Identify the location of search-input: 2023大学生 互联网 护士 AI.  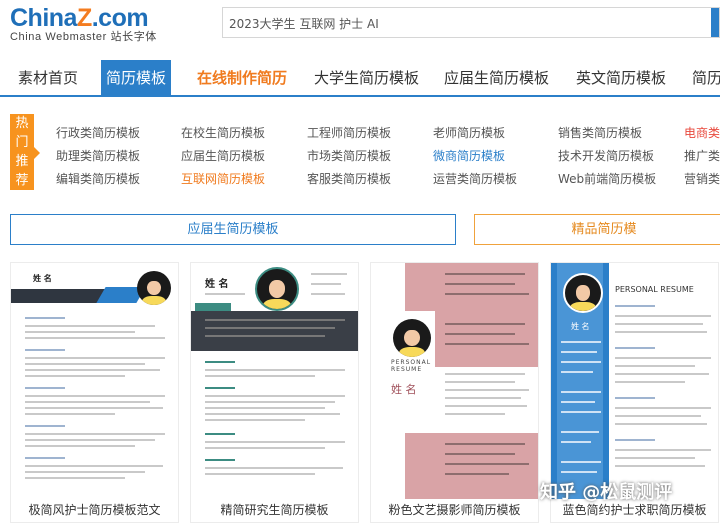
(471, 22).